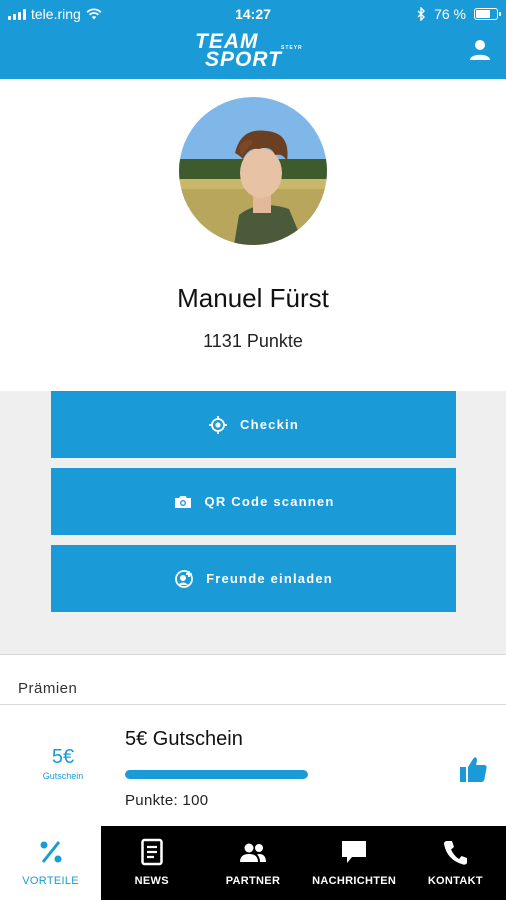 The height and width of the screenshot is (900, 506). What do you see at coordinates (218, 424) in the screenshot?
I see `target-icon` at bounding box center [218, 424].